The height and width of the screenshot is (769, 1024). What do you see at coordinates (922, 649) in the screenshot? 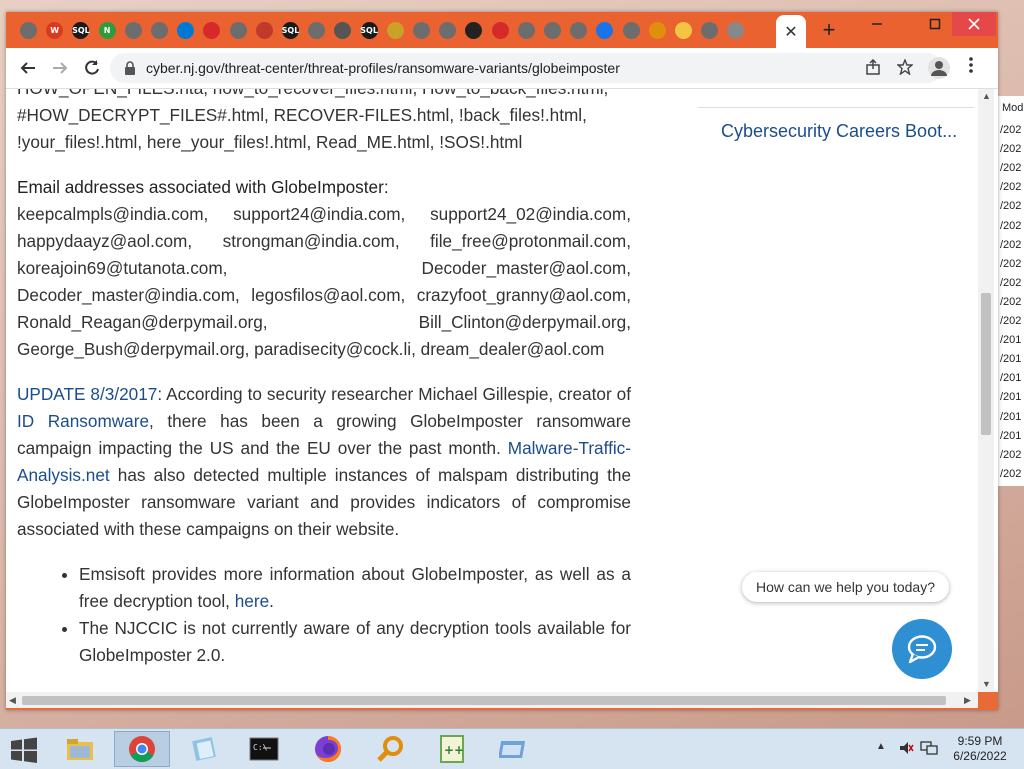
I see `chat-button` at bounding box center [922, 649].